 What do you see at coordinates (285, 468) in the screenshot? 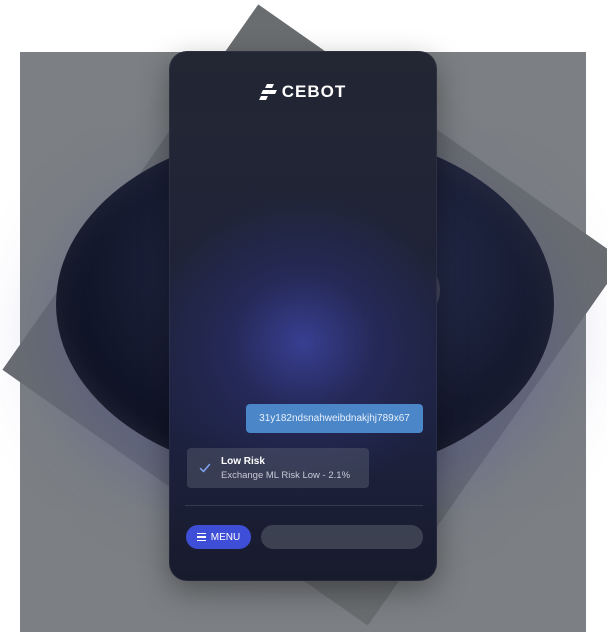
I see `risk-text-block: Low Risk Exchange ML Risk Low - 2.1%` at bounding box center [285, 468].